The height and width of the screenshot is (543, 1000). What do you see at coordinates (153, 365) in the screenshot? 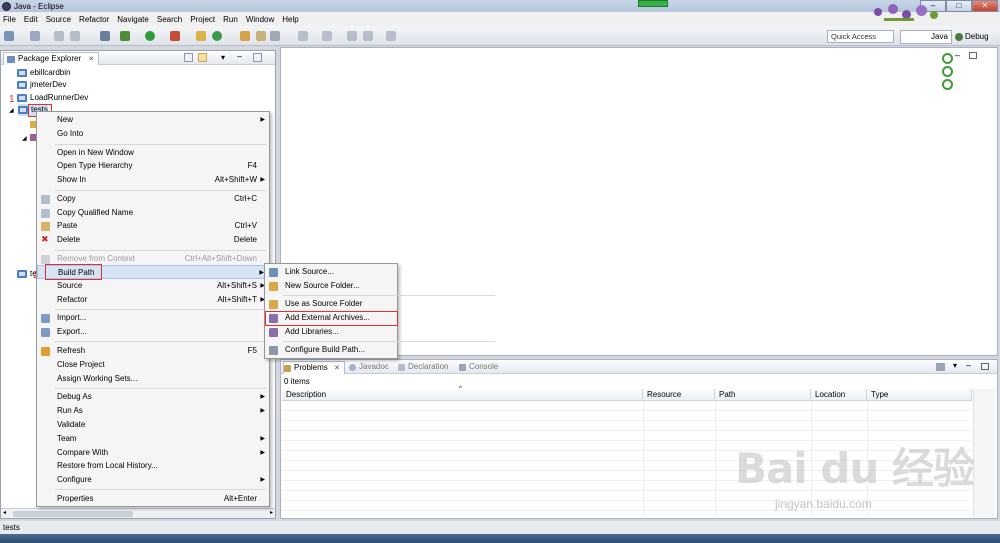
I see `menu-item-close-project: Close Project` at bounding box center [153, 365].